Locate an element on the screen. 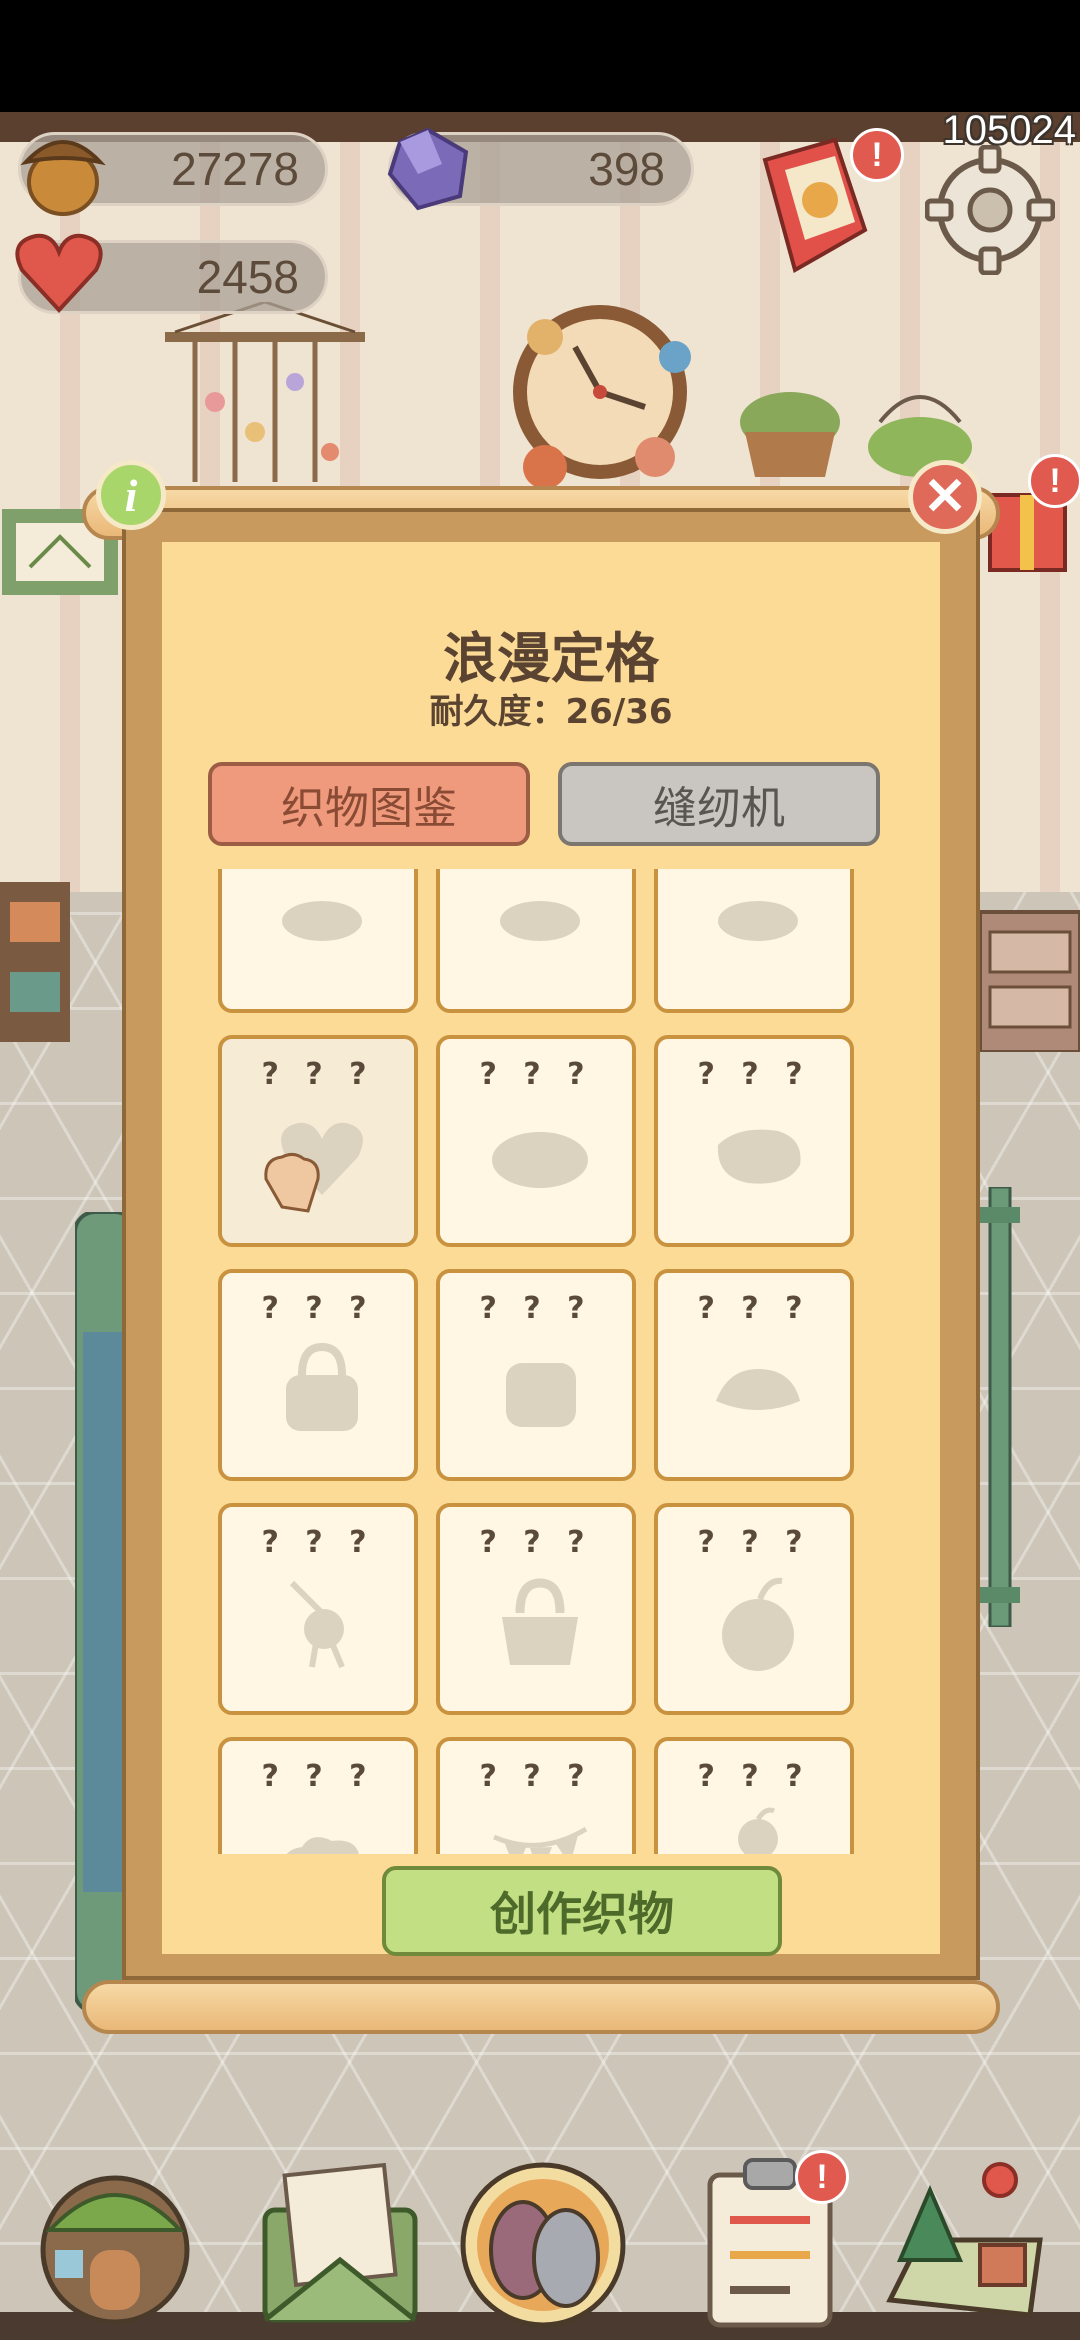 The width and height of the screenshot is (1080, 2340). oval-rug-icon is located at coordinates (540, 1160).